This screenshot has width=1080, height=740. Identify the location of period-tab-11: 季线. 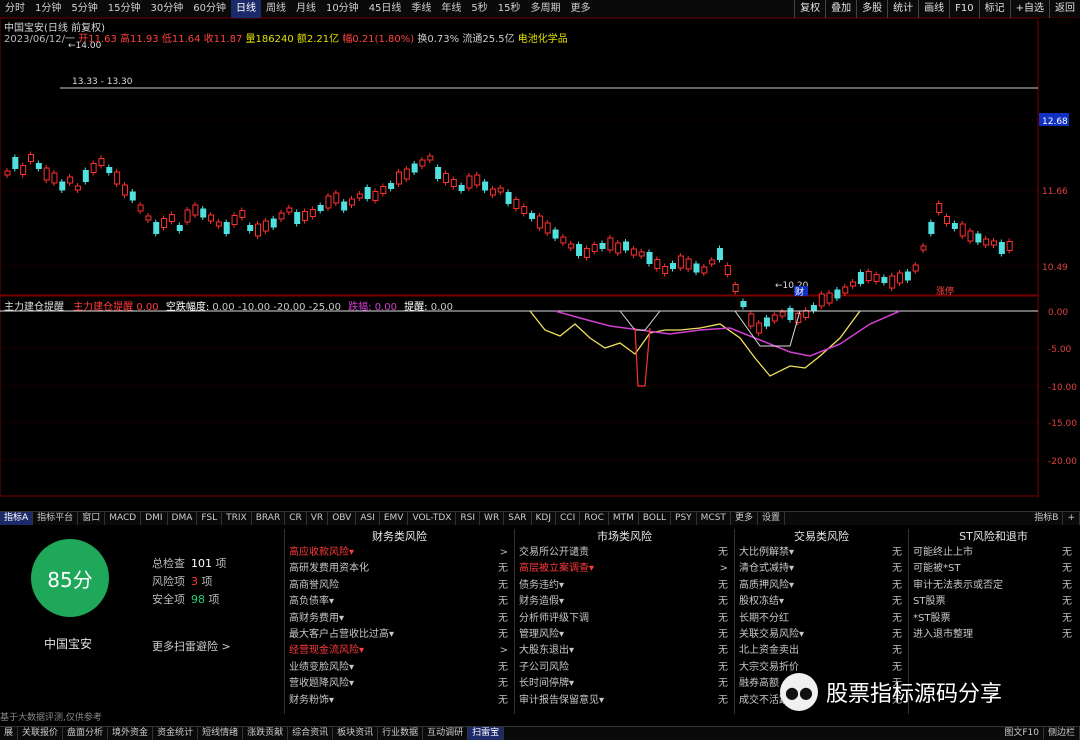
(421, 9).